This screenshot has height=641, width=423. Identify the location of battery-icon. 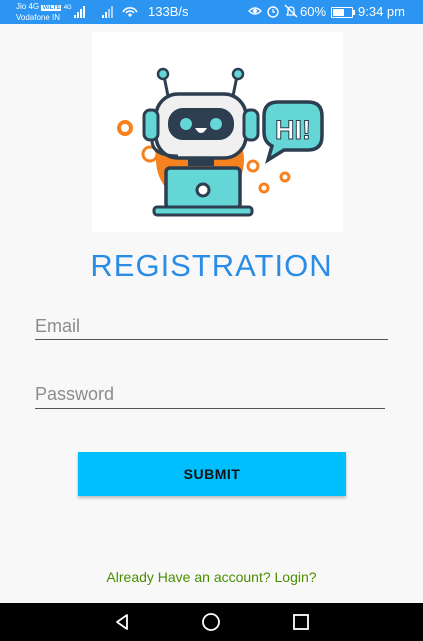
(343, 12).